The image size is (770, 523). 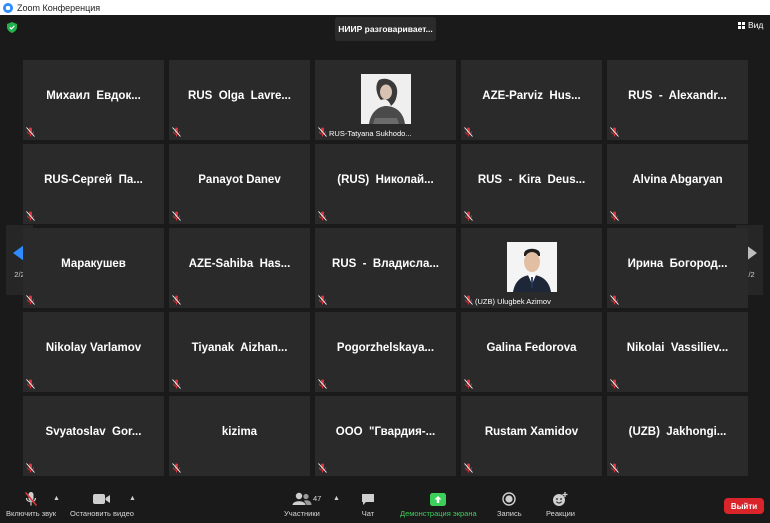 I want to click on audio-options-caret: ▲, so click(x=56, y=498).